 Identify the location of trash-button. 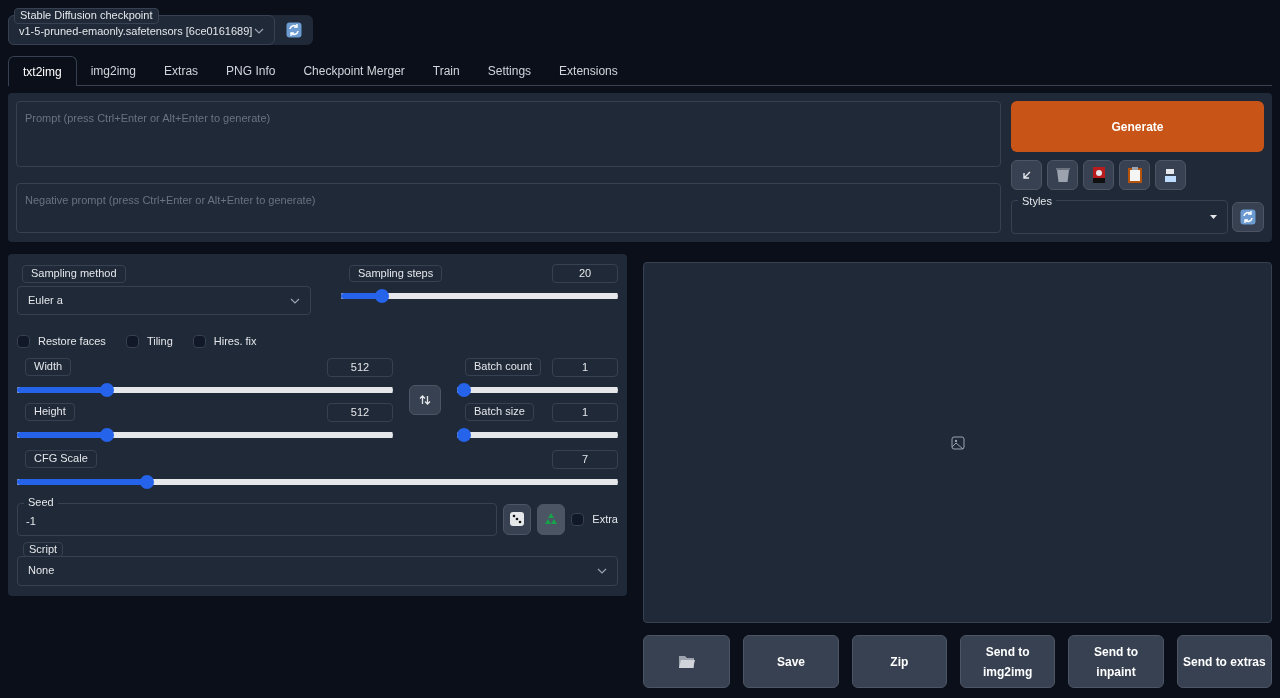
(1062, 175).